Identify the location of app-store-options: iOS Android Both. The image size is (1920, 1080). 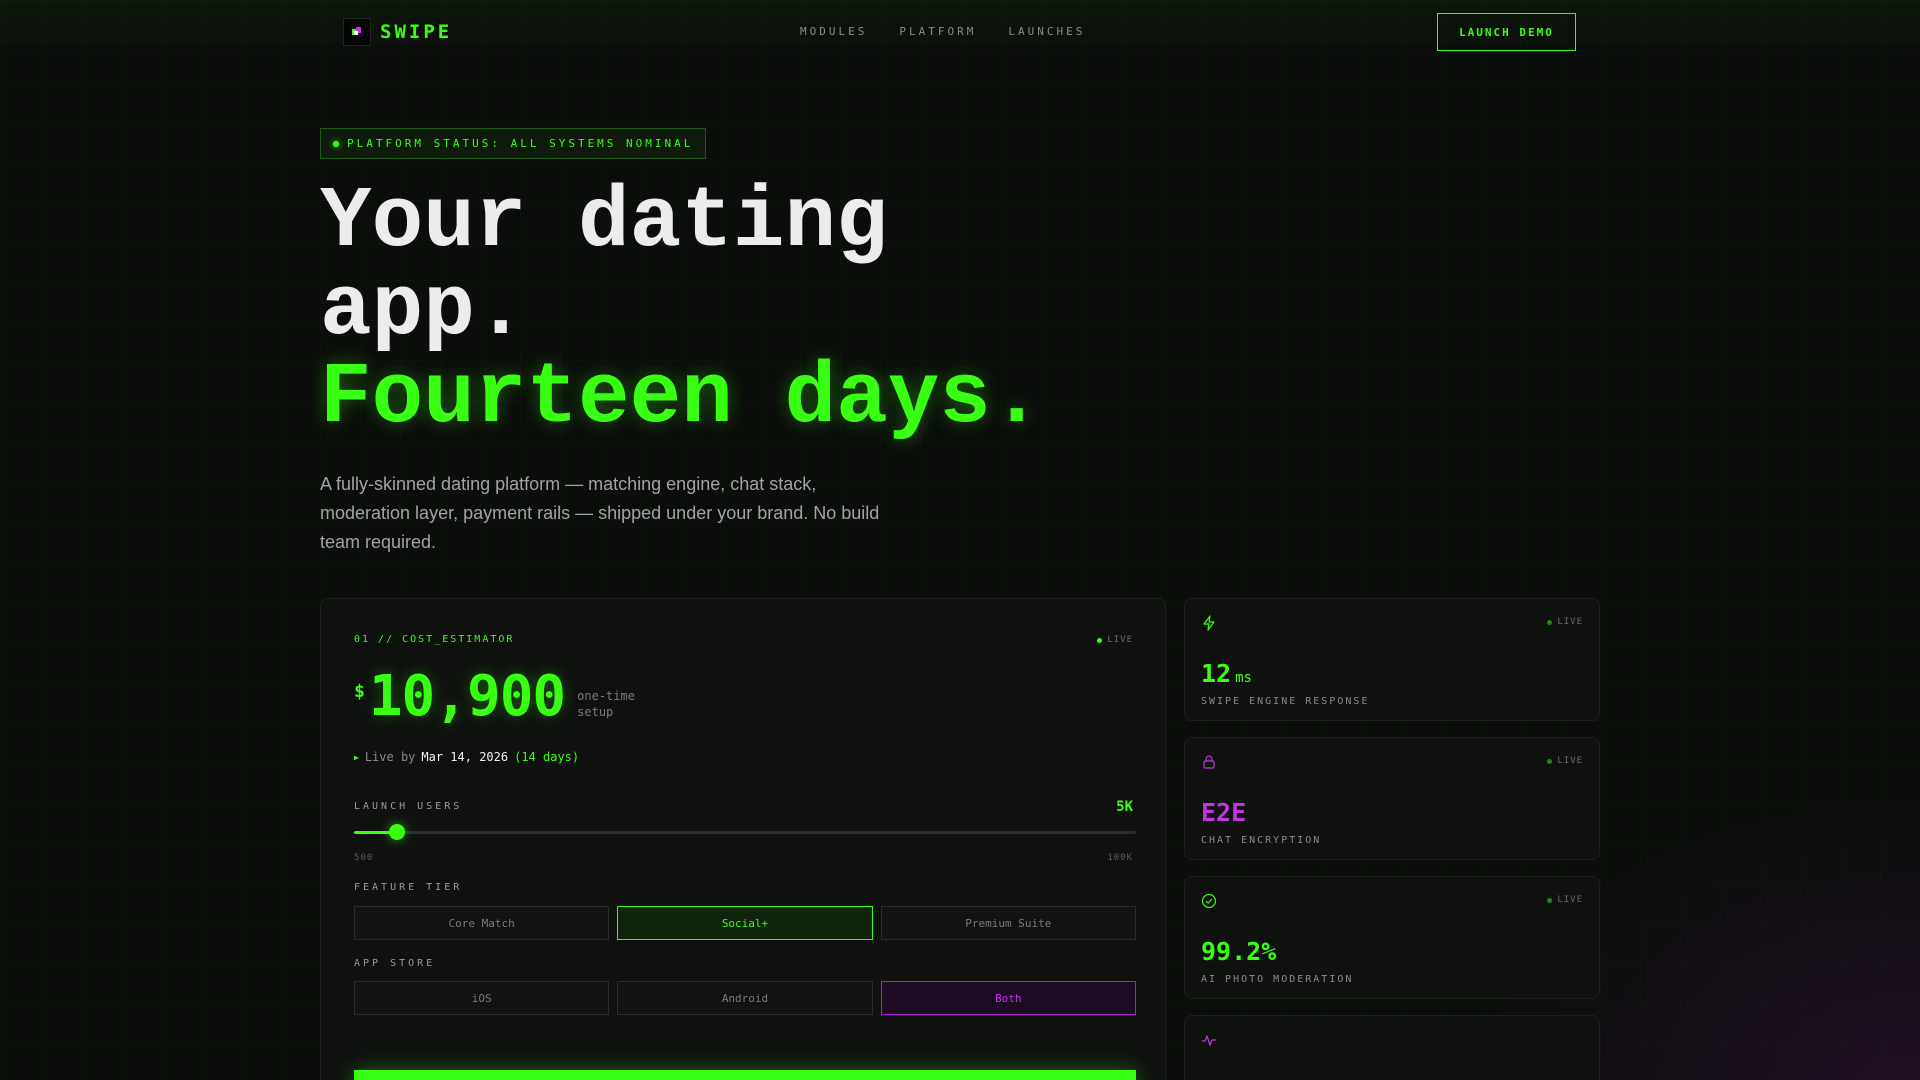
(745, 998).